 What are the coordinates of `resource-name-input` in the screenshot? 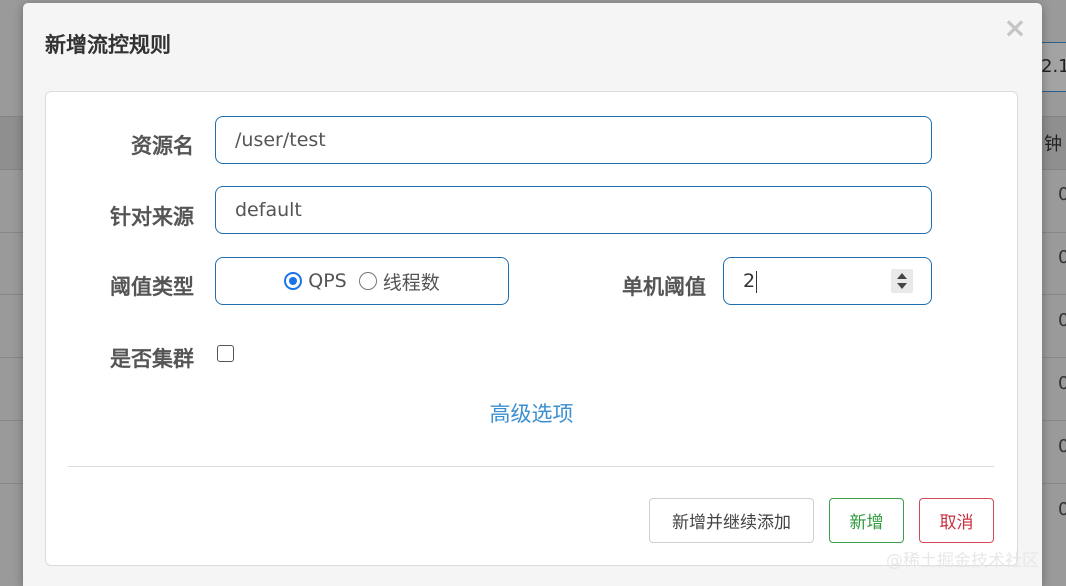 It's located at (573, 140).